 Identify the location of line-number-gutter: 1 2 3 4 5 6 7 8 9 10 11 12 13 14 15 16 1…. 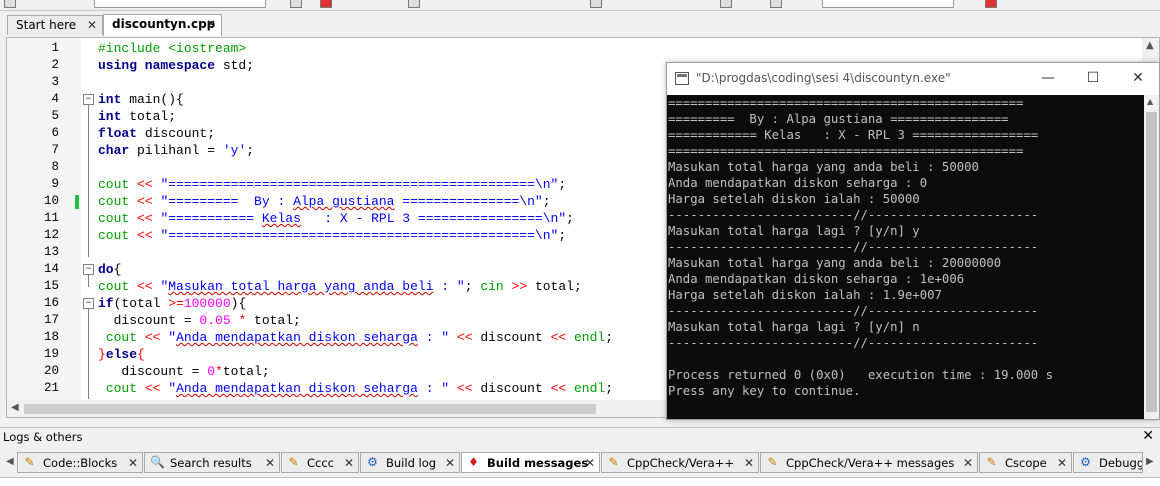
(44, 220).